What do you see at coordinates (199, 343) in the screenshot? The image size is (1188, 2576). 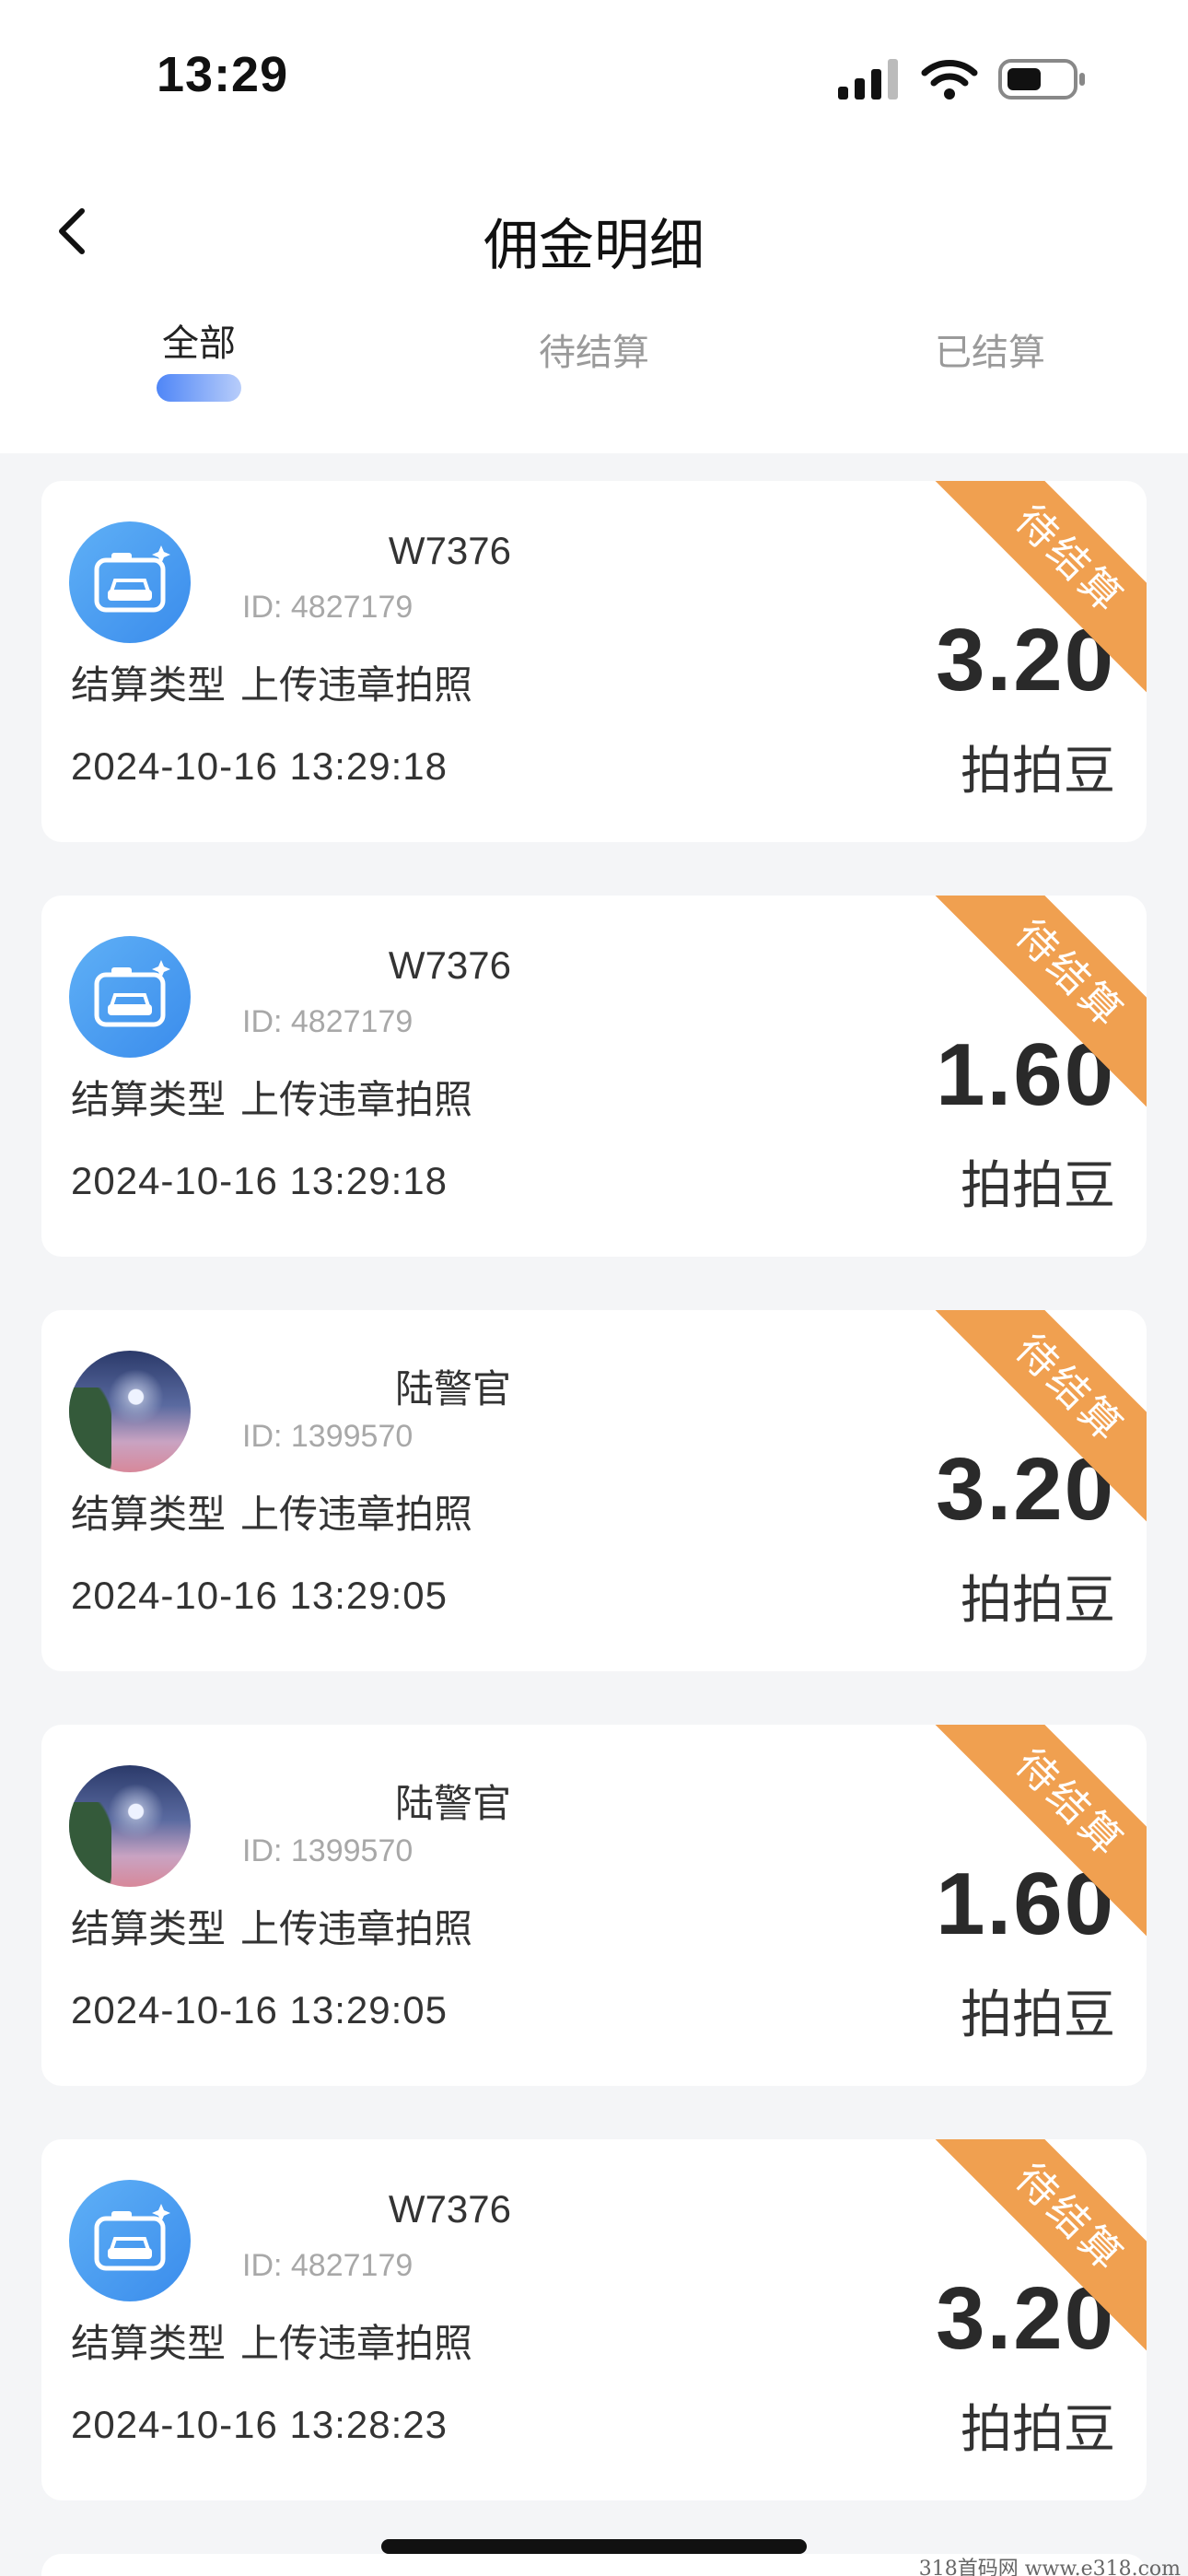 I see `tab-label: 全部` at bounding box center [199, 343].